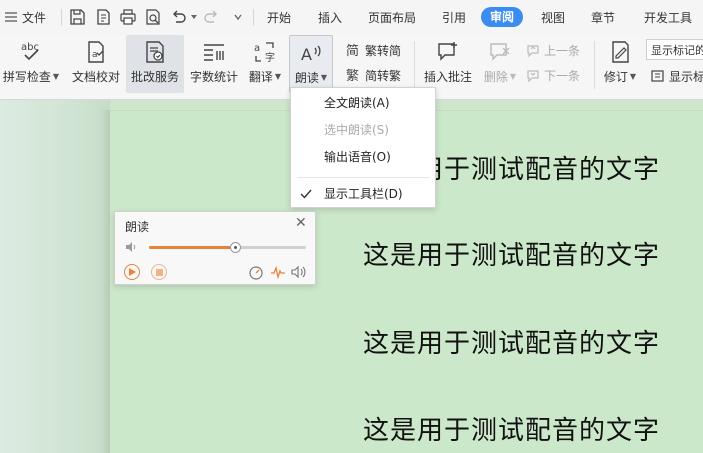  I want to click on tab-page-layout: 页面布局, so click(392, 17).